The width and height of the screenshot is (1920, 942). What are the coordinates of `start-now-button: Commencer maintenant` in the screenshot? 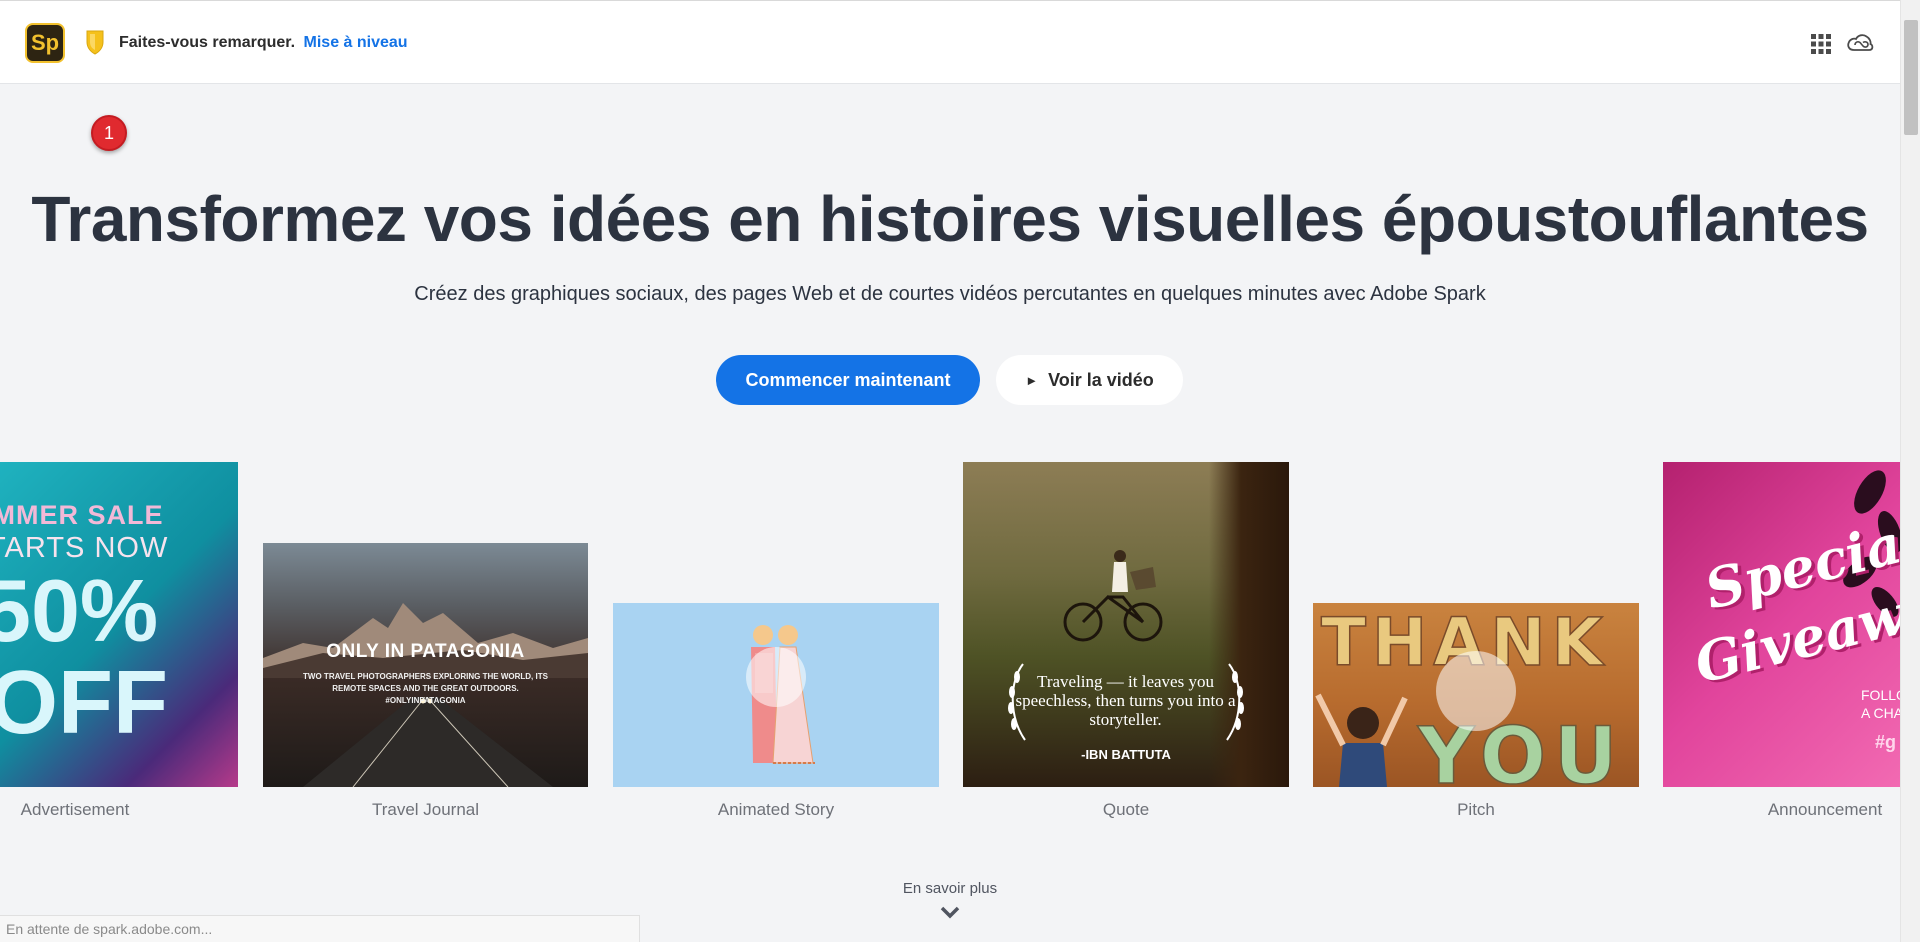 It's located at (848, 380).